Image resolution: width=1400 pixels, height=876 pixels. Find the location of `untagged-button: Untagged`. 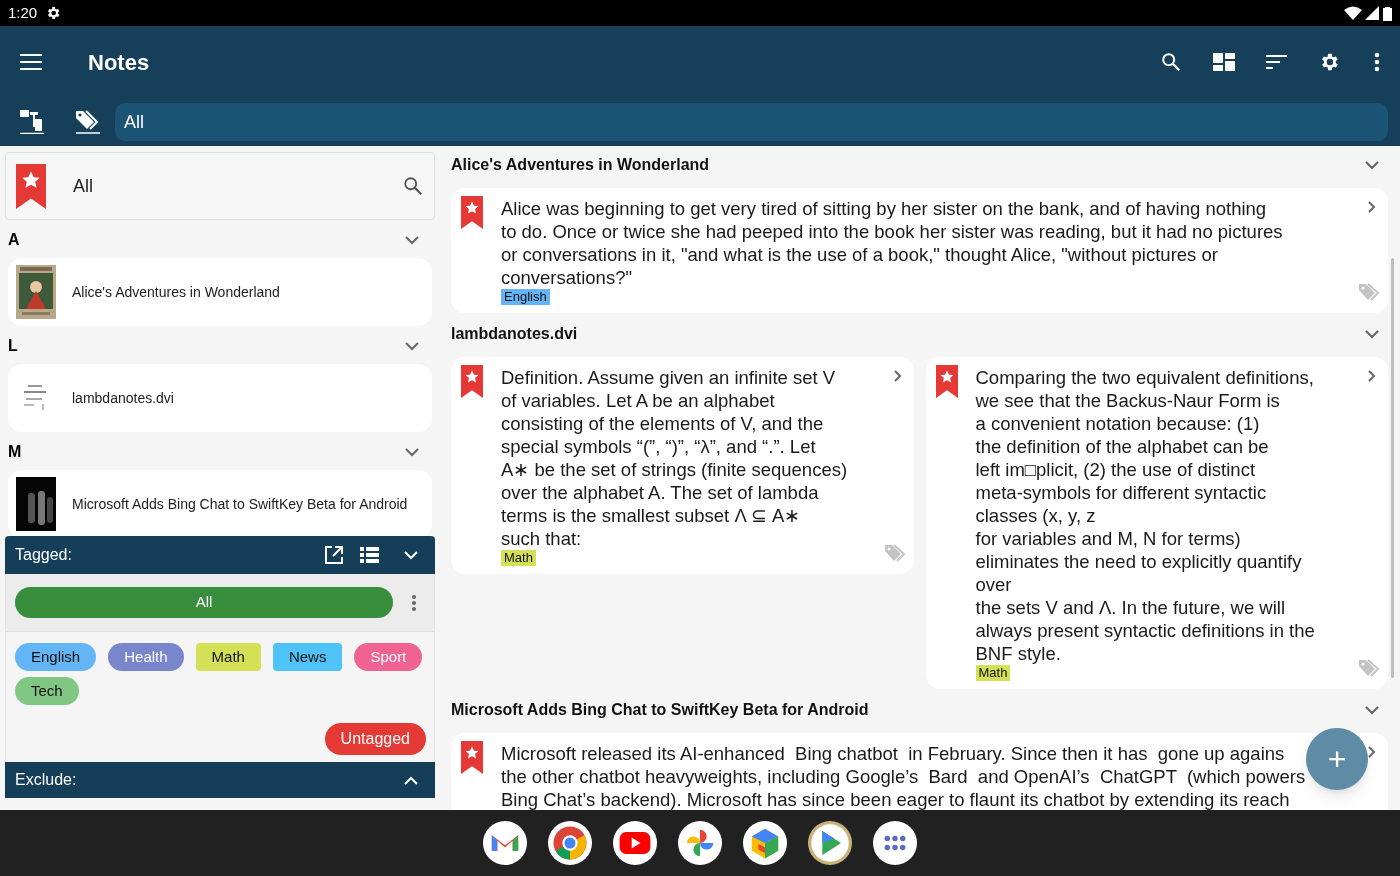

untagged-button: Untagged is located at coordinates (375, 739).